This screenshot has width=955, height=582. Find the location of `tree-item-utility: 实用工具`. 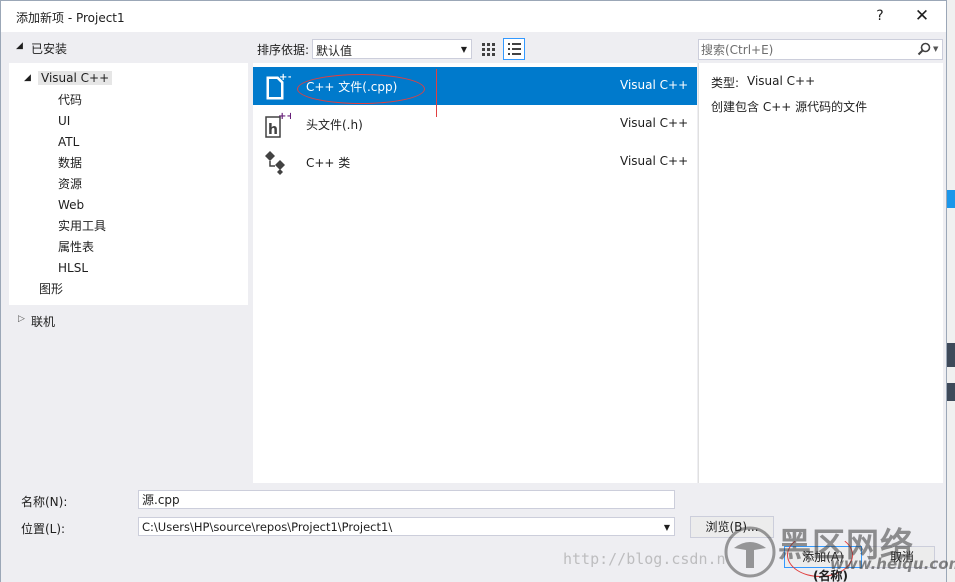

tree-item-utility: 实用工具 is located at coordinates (82, 226).